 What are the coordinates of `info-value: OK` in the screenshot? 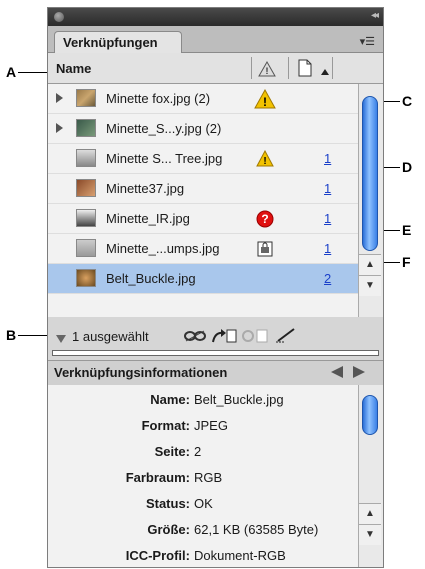 It's located at (203, 503).